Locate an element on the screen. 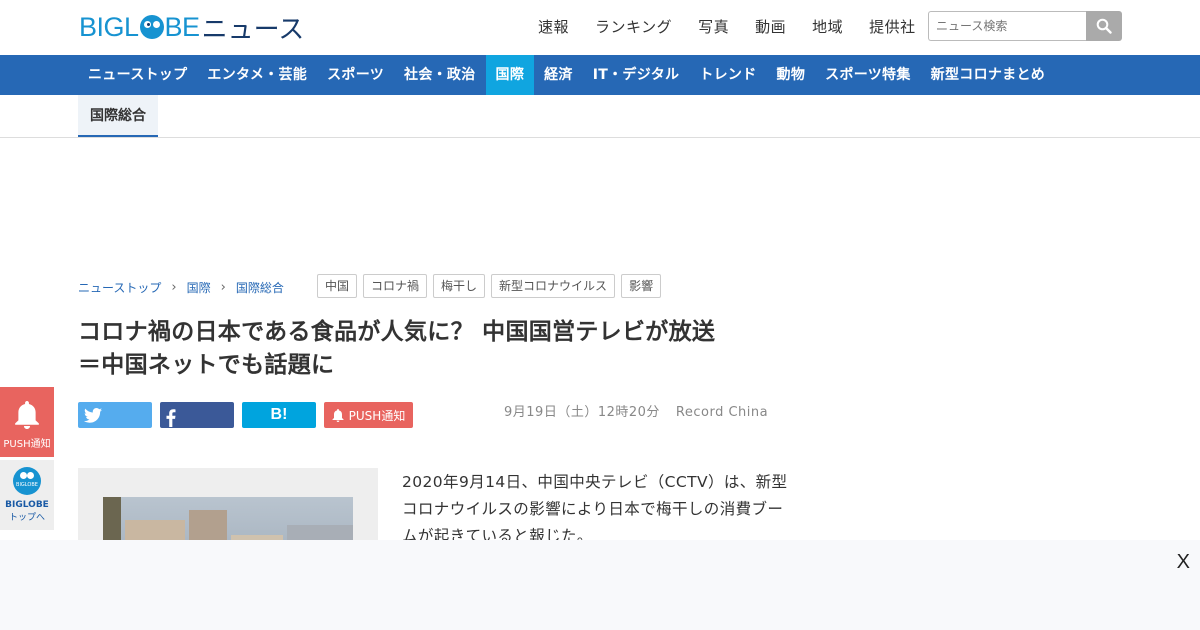 Image resolution: width=1200 pixels, height=630 pixels. category-tab: エンタメ・芸能 is located at coordinates (257, 75).